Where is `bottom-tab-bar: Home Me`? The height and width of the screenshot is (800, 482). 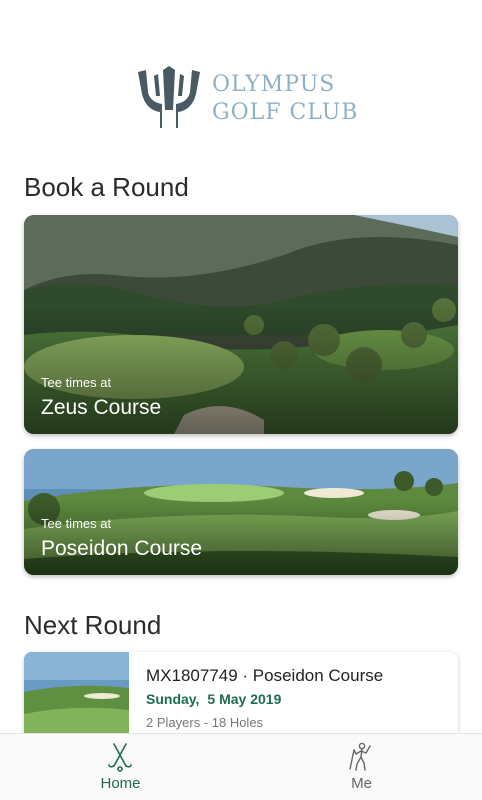
bottom-tab-bar: Home Me is located at coordinates (241, 766).